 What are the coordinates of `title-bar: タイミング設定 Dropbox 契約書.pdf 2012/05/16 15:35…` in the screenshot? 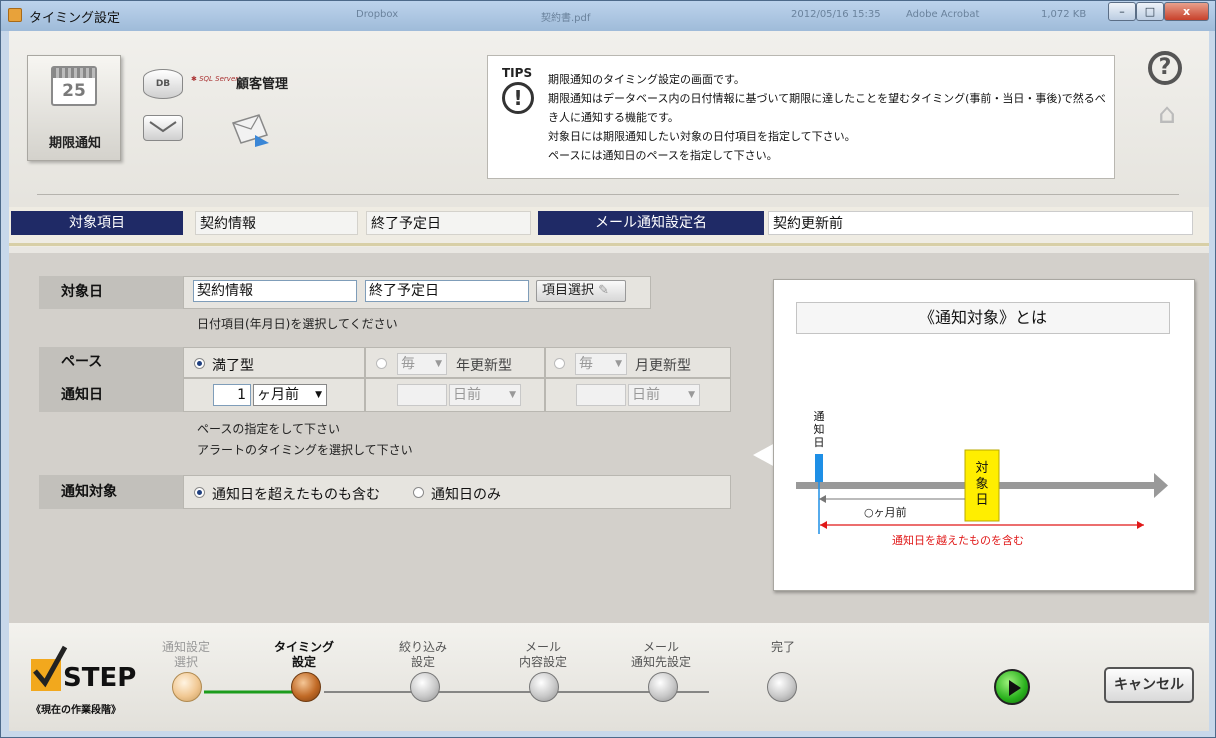 It's located at (608, 16).